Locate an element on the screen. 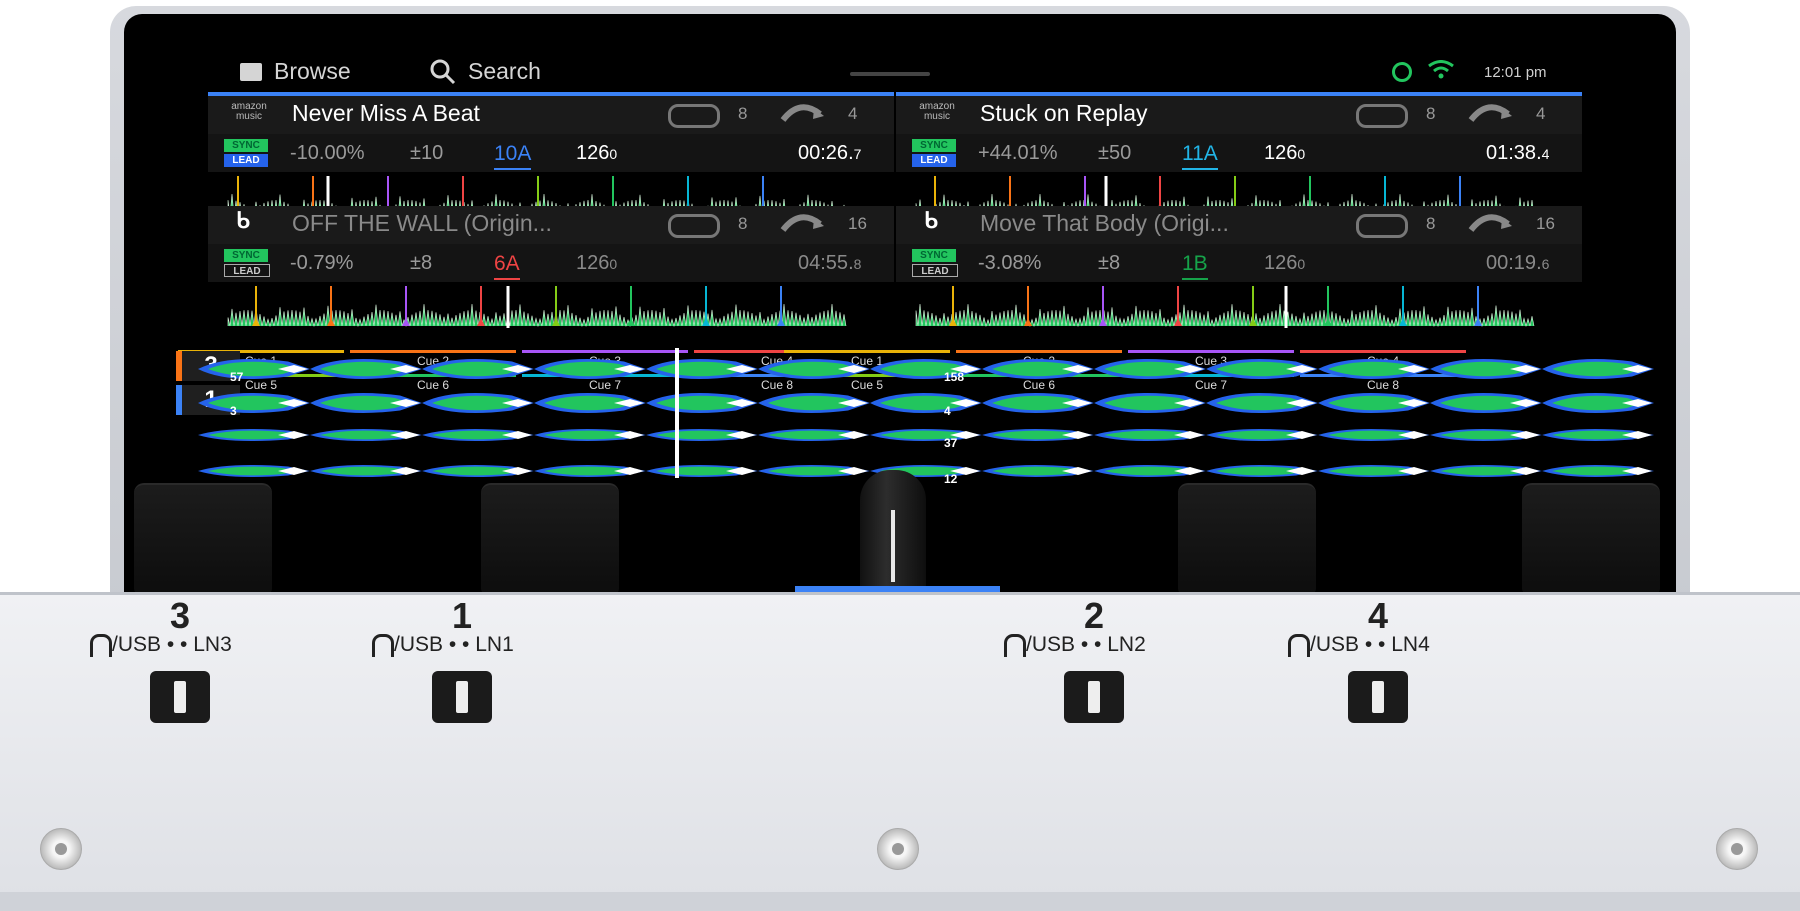 Image resolution: width=1800 pixels, height=911 pixels. pitch-range: ±50 is located at coordinates (1115, 153).